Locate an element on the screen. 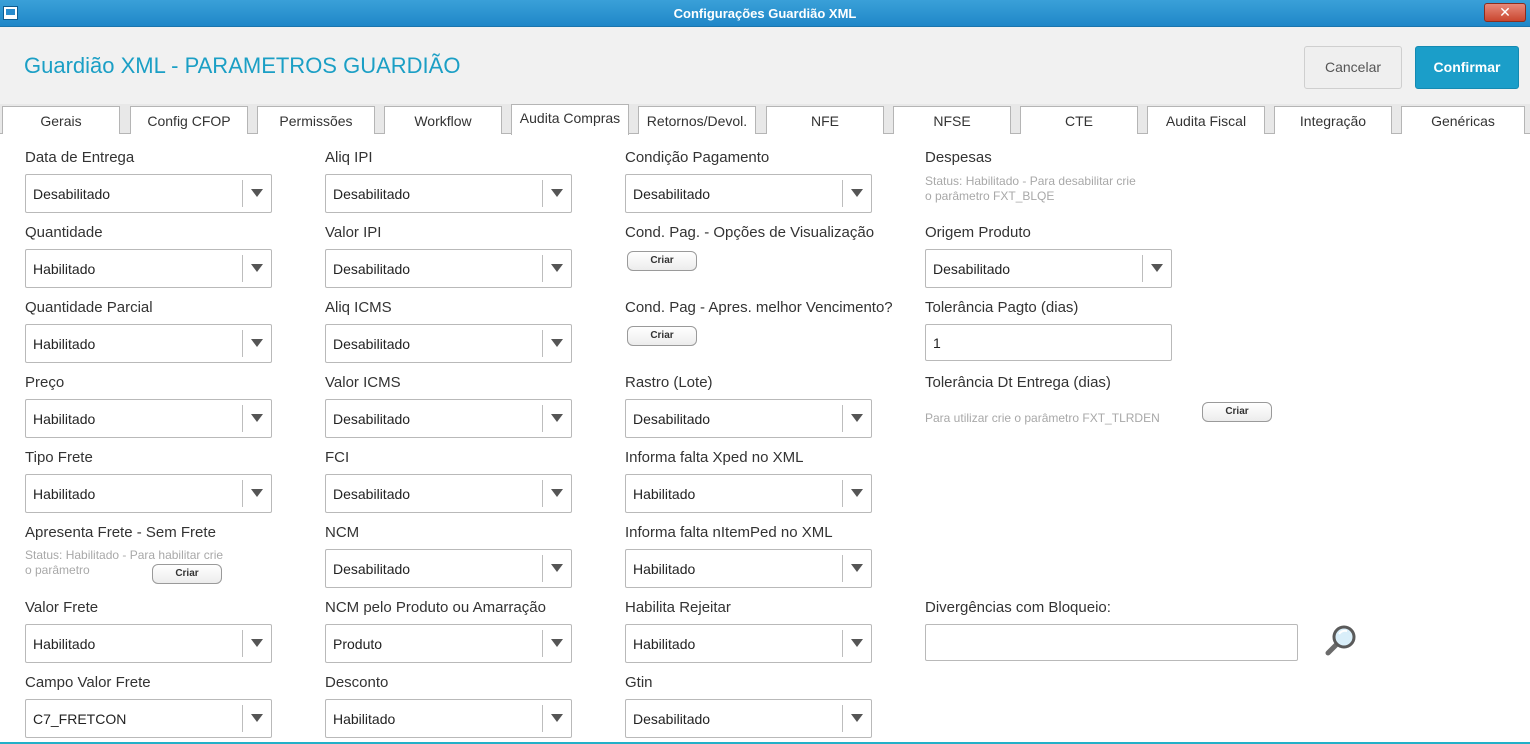 The width and height of the screenshot is (1530, 744). ncm-produto-value: Produto is located at coordinates (358, 644).